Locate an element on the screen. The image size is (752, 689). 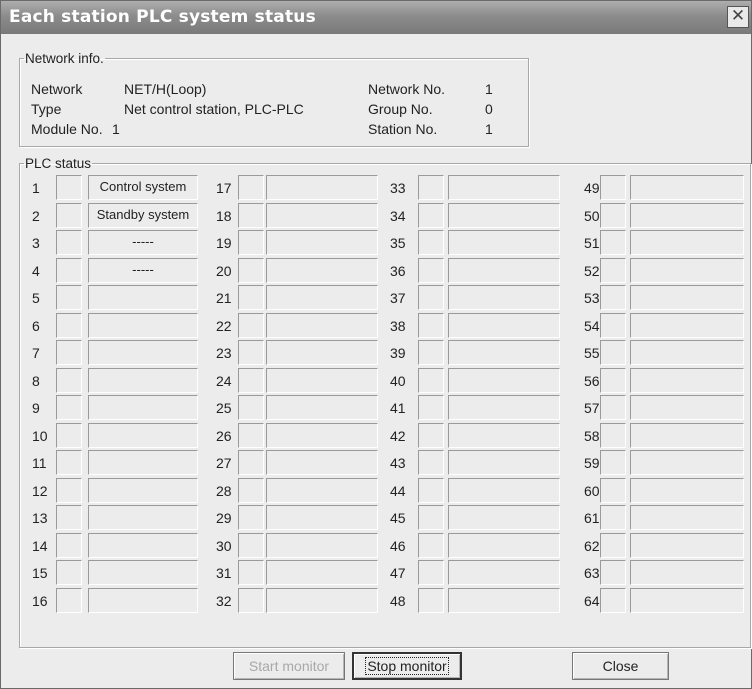
close-button-label: Close is located at coordinates (620, 666).